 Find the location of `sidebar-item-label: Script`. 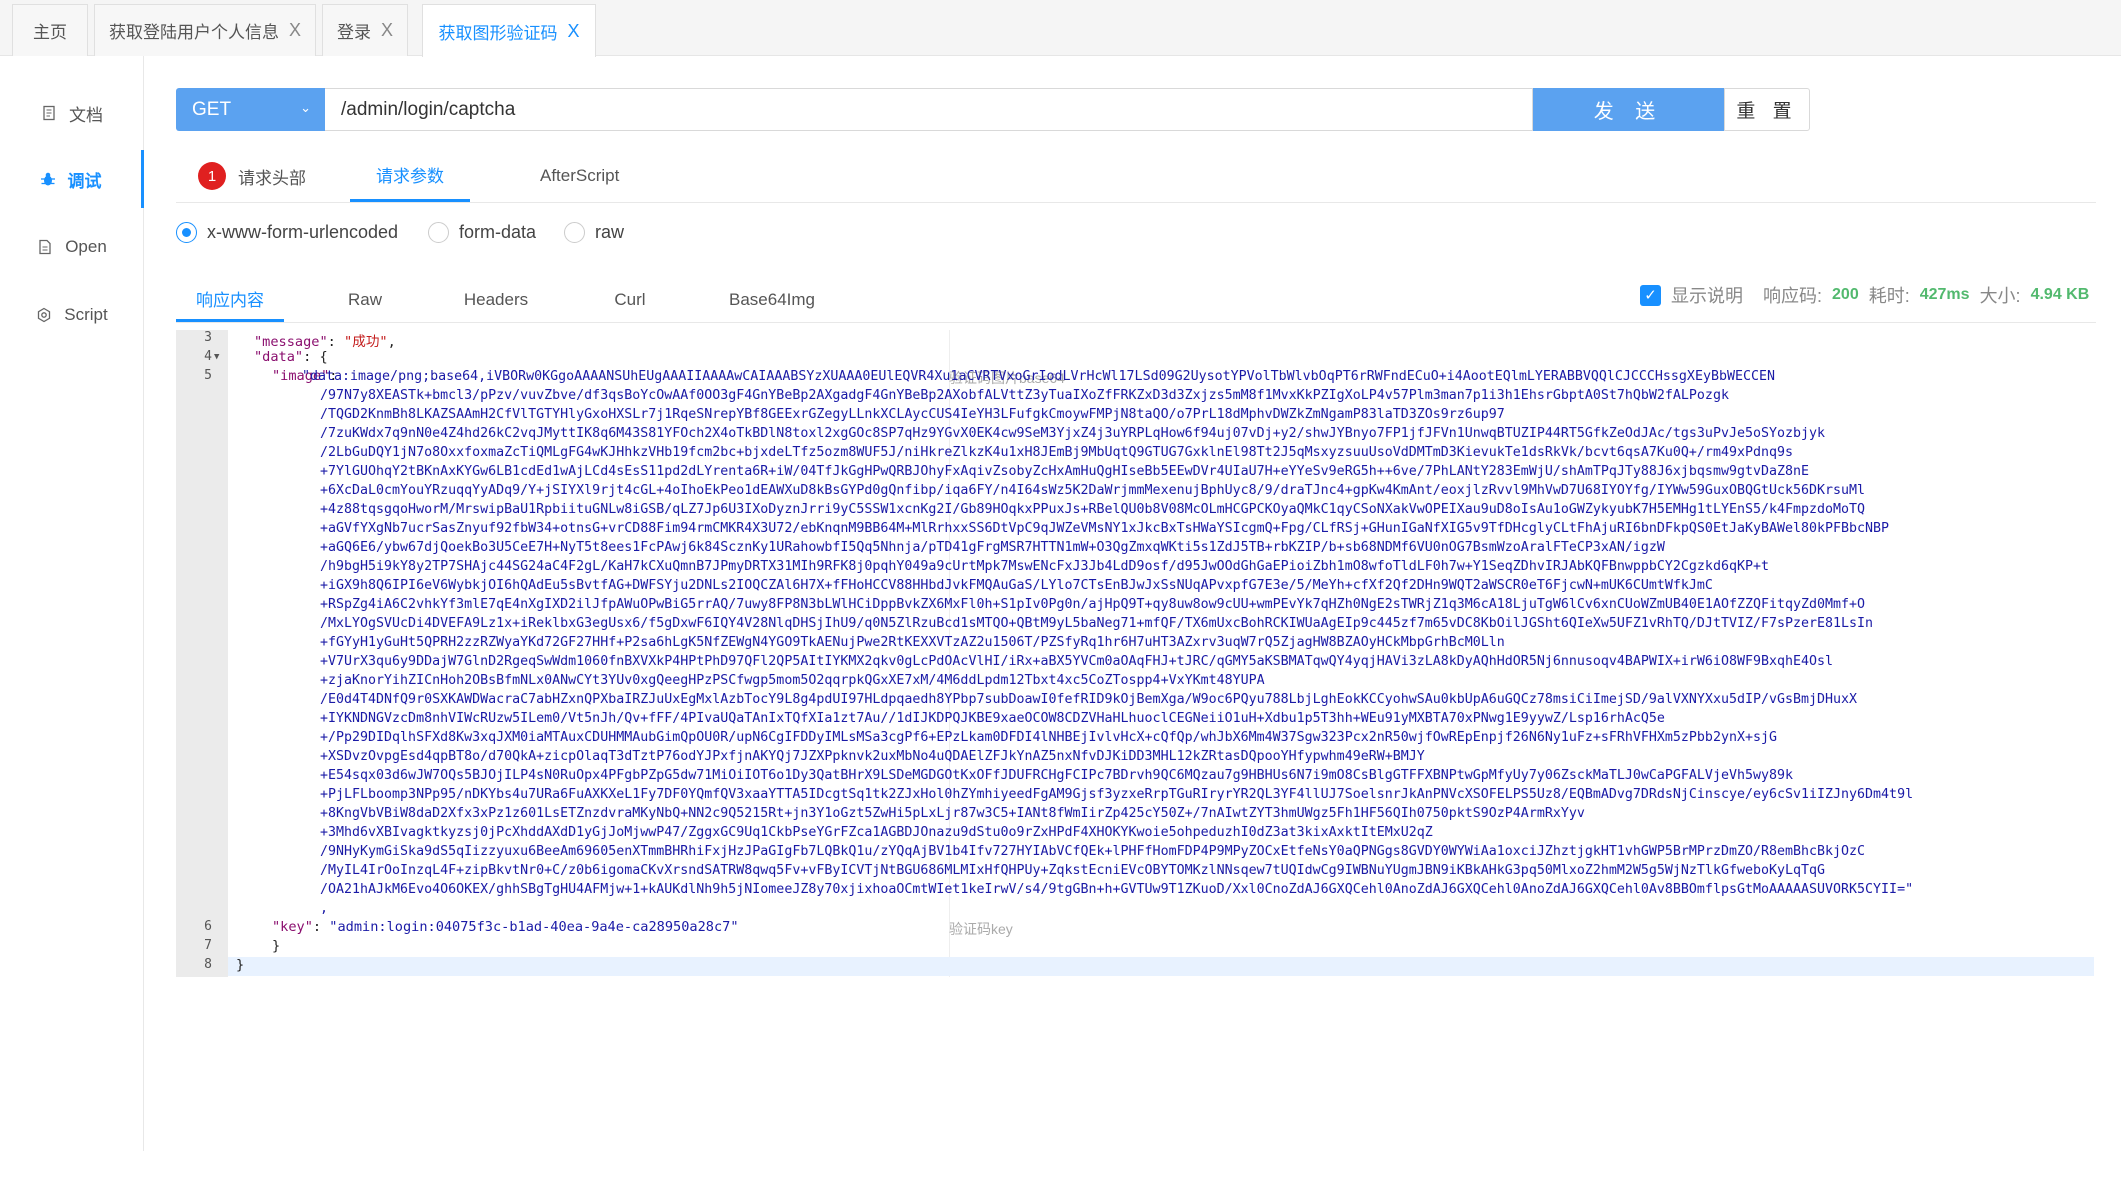

sidebar-item-label: Script is located at coordinates (86, 314).